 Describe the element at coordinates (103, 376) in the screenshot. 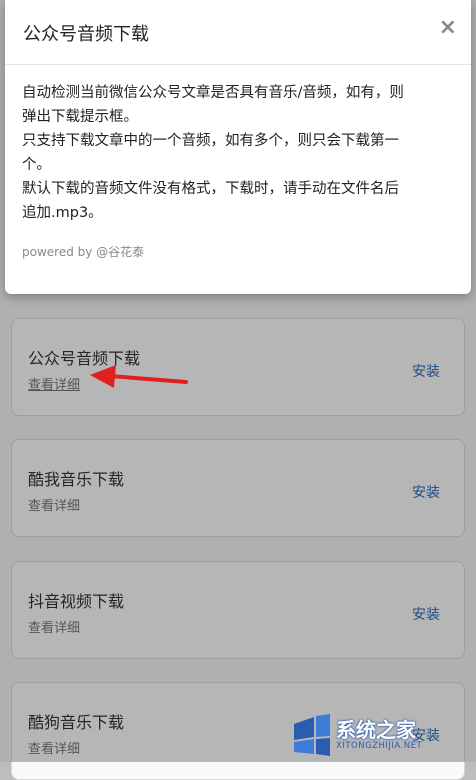

I see `arrow-head` at that location.